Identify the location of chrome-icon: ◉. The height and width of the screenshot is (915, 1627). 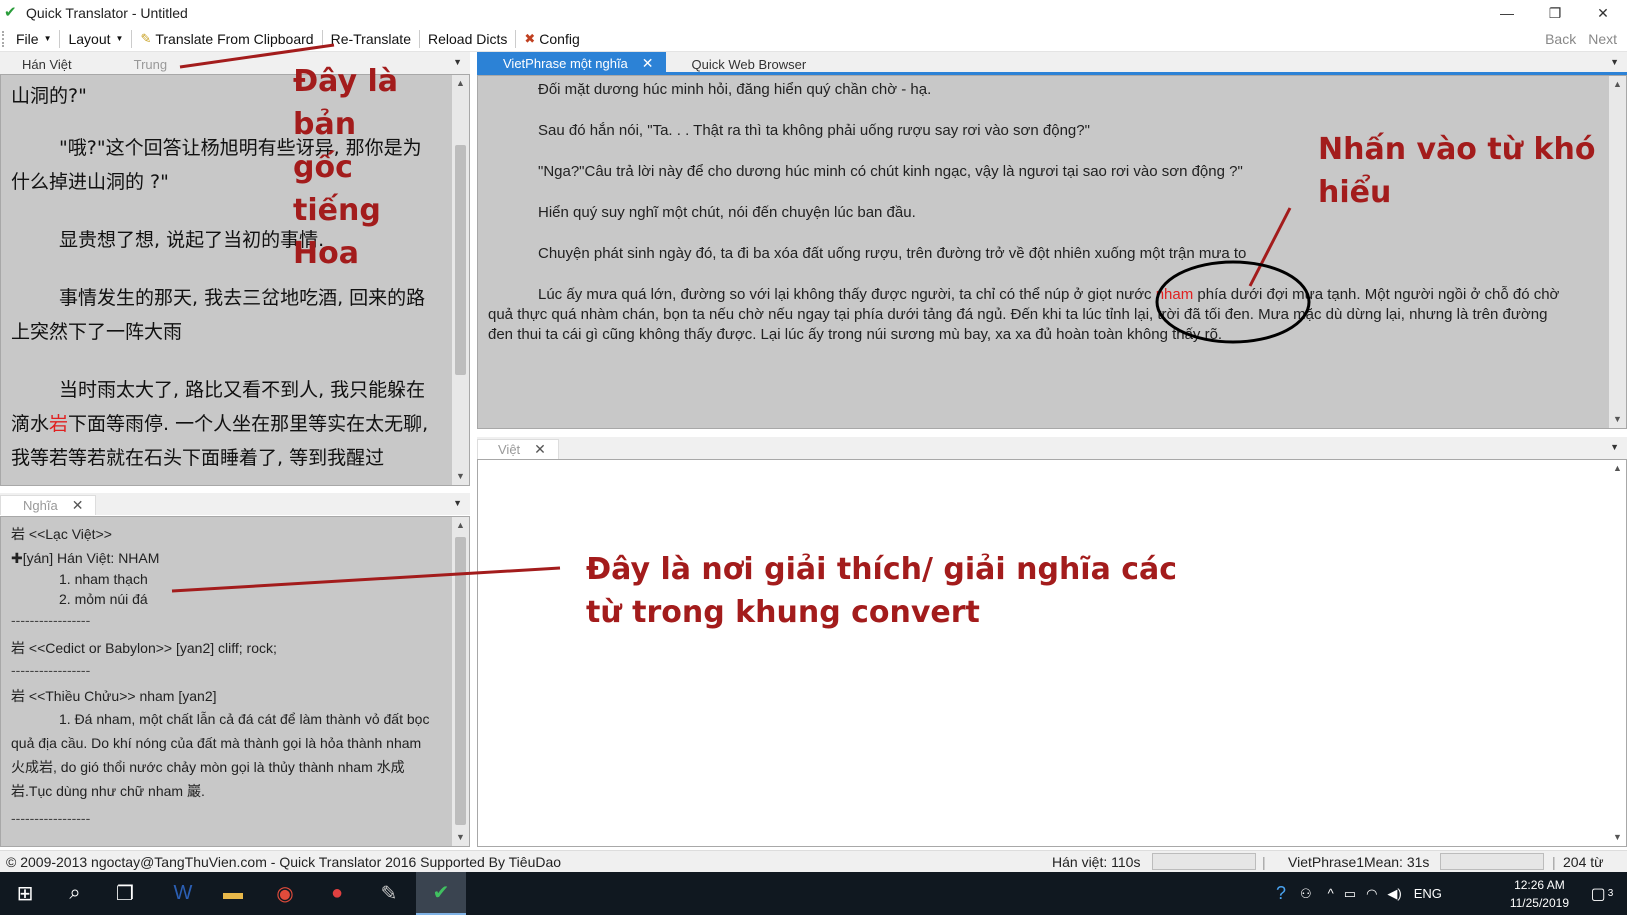
(285, 893).